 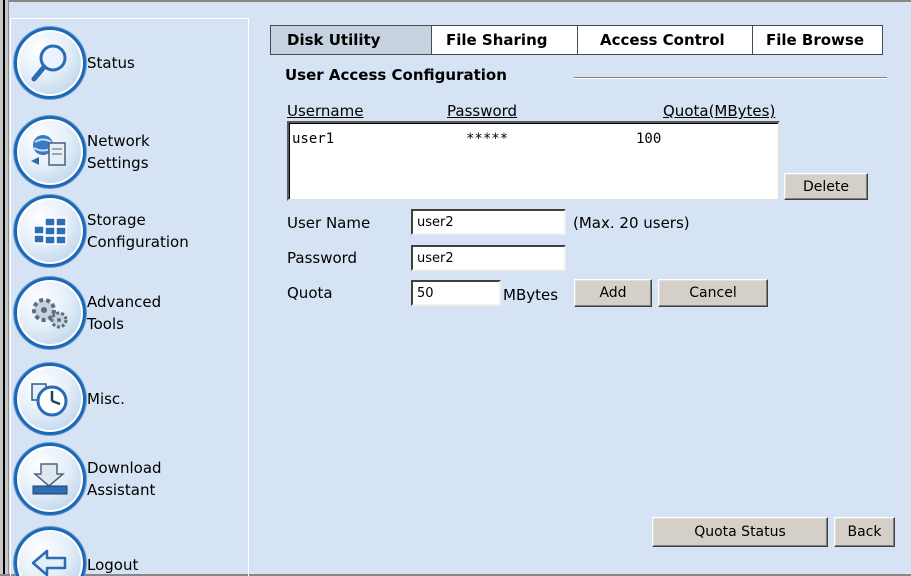 What do you see at coordinates (665, 40) in the screenshot?
I see `tab-access-control: Access Control` at bounding box center [665, 40].